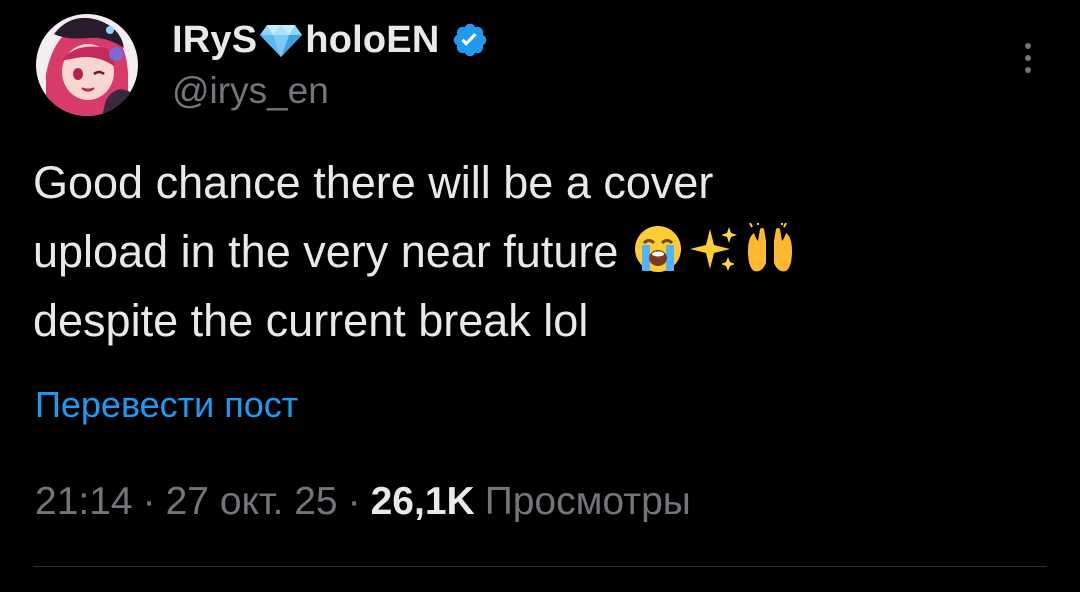  Describe the element at coordinates (166, 405) in the screenshot. I see `translate-post-link: Перевести пост` at that location.